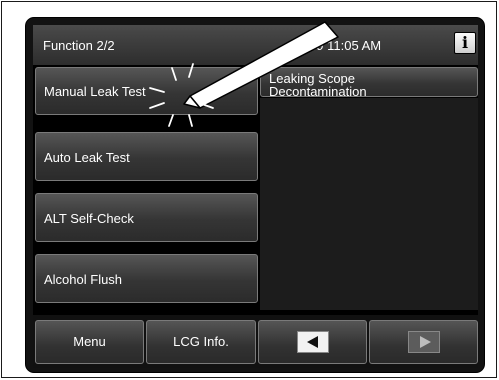  I want to click on lcg-info-label: LCG Info., so click(201, 341).